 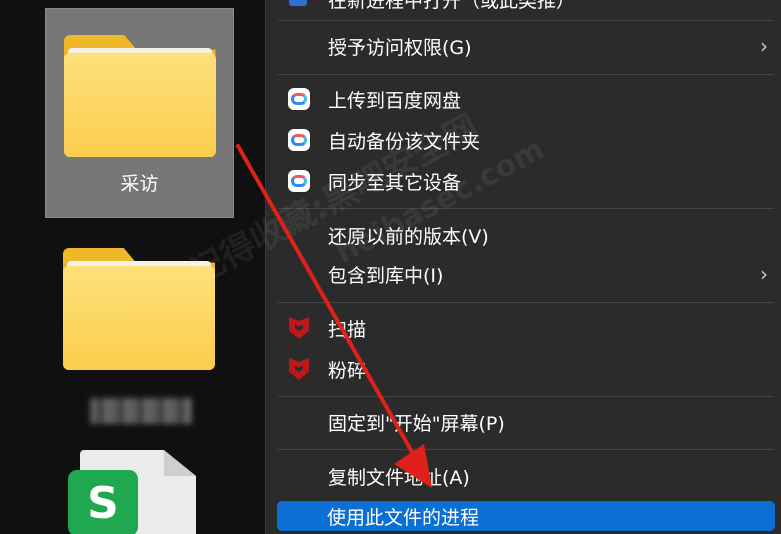 I want to click on desktop-spreadsheet-file: S, so click(x=133, y=492).